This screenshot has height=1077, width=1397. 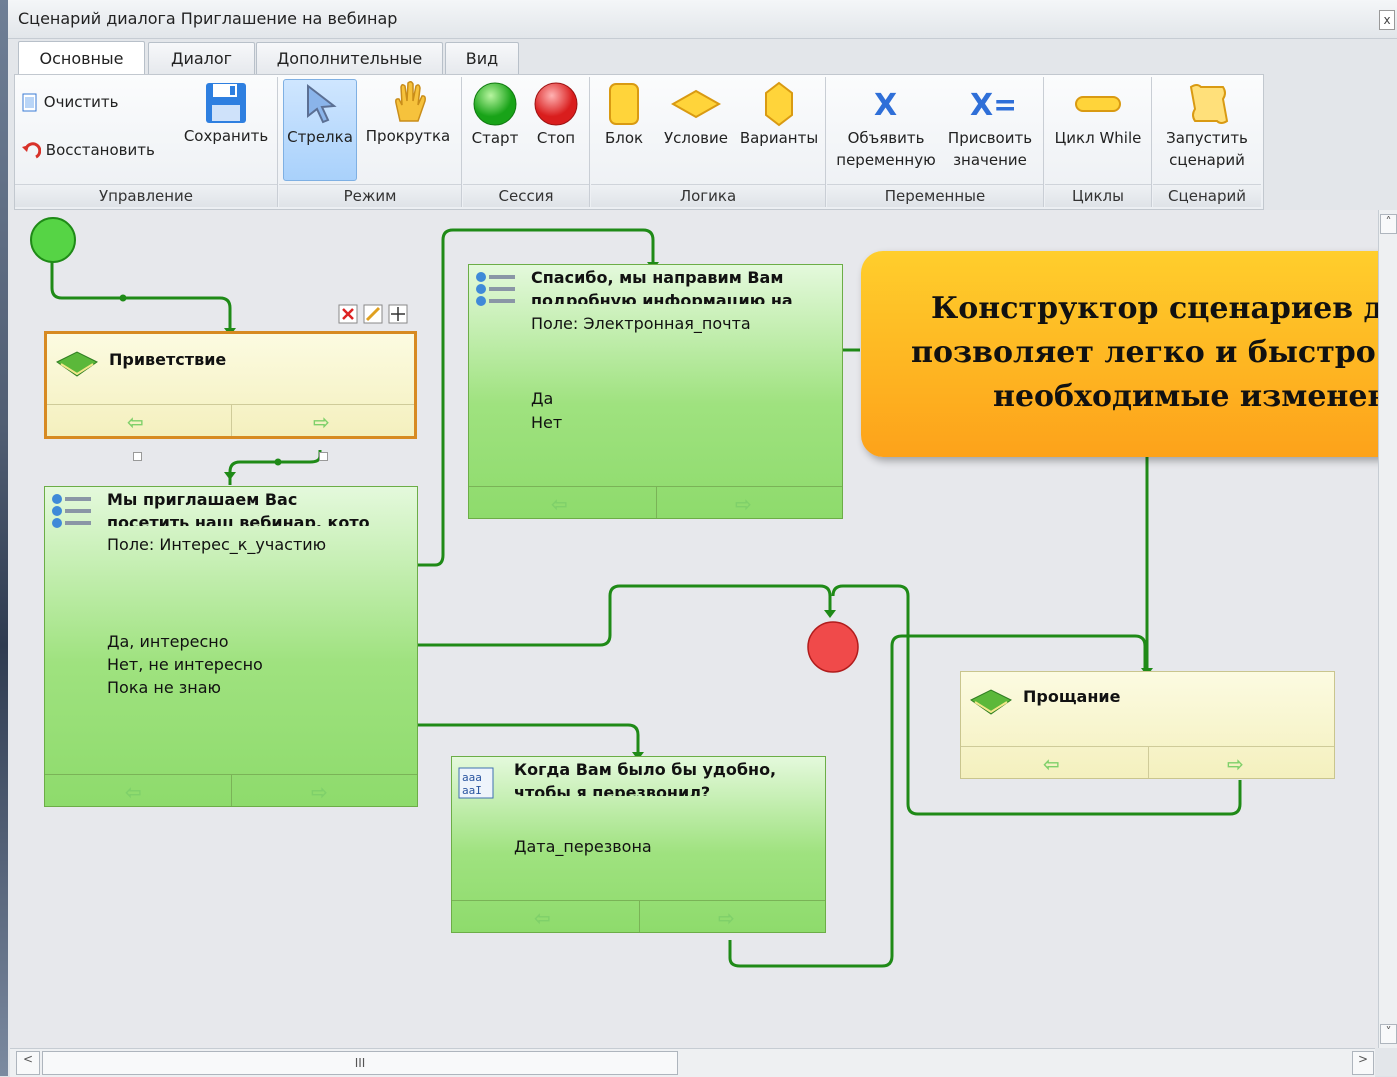 I want to click on pan-label: Прокрутка, so click(x=408, y=136).